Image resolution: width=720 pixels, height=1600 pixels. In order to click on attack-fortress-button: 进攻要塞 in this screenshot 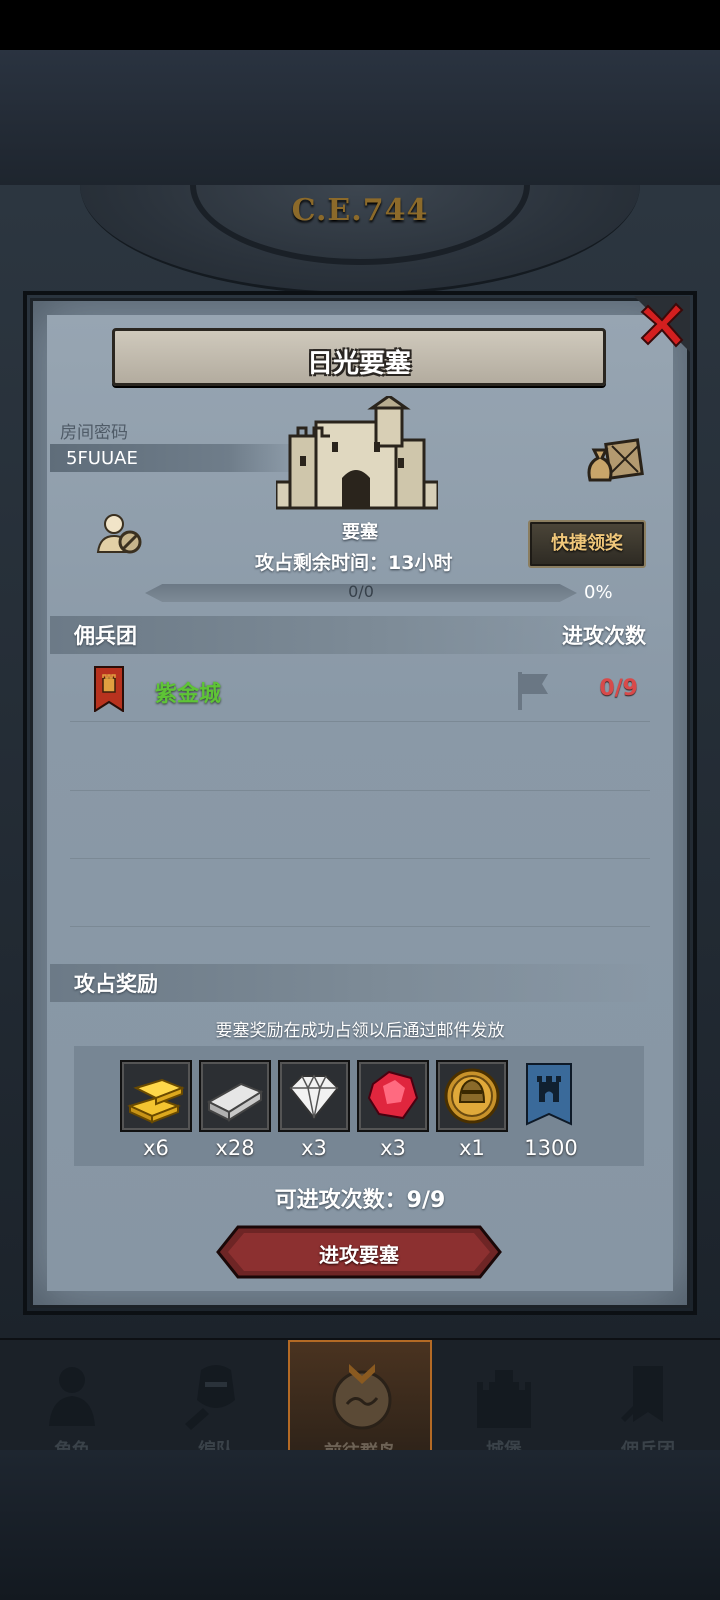, I will do `click(359, 1252)`.